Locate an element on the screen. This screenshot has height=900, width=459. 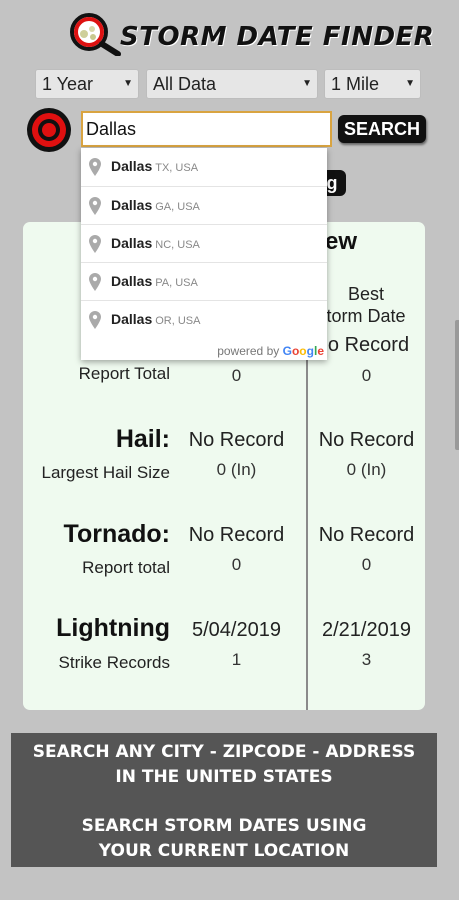
best-label-line2: torm Date is located at coordinates (366, 316).